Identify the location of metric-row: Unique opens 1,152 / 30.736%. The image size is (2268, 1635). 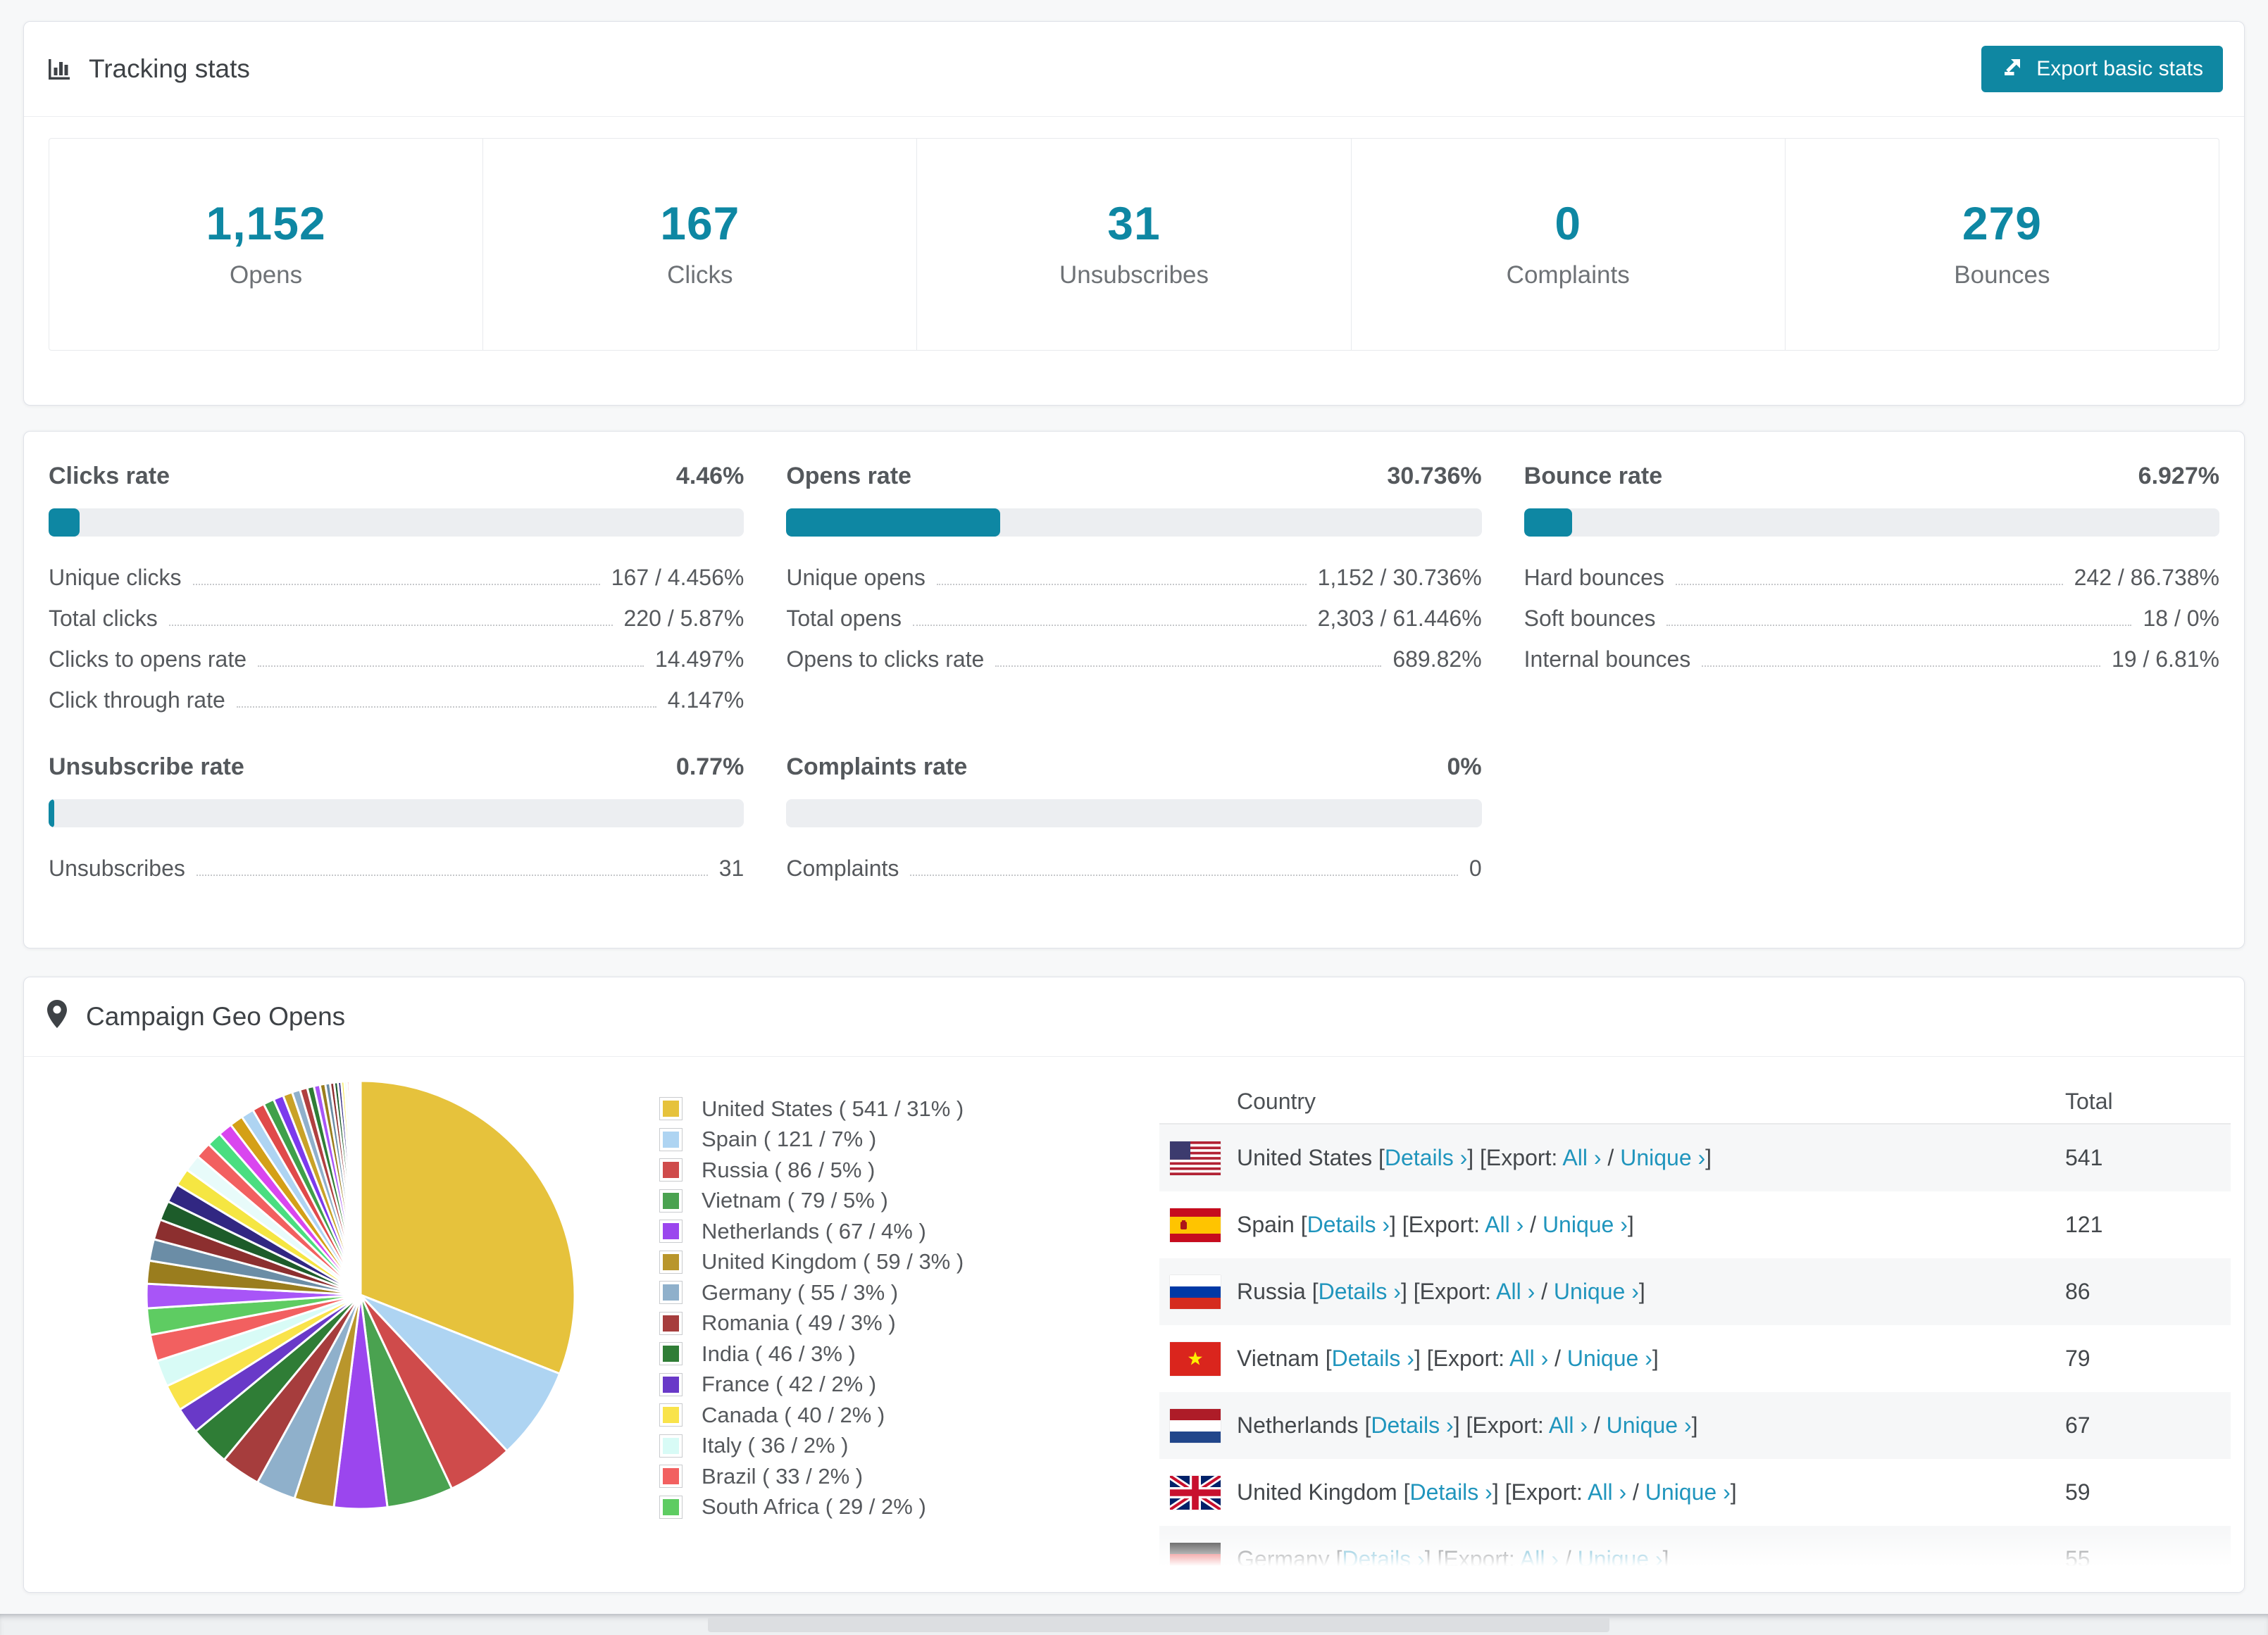
(1134, 569).